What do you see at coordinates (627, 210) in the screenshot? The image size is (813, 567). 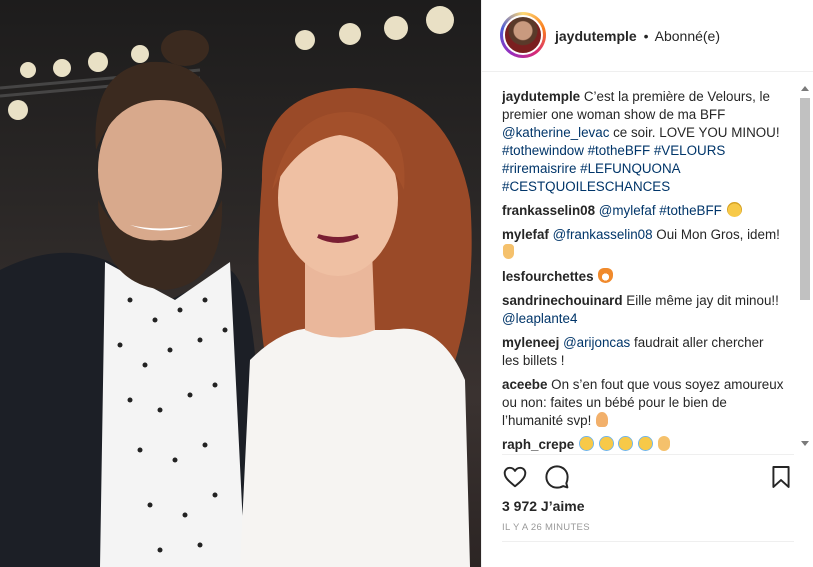 I see `comment-mention: @mylefaf` at bounding box center [627, 210].